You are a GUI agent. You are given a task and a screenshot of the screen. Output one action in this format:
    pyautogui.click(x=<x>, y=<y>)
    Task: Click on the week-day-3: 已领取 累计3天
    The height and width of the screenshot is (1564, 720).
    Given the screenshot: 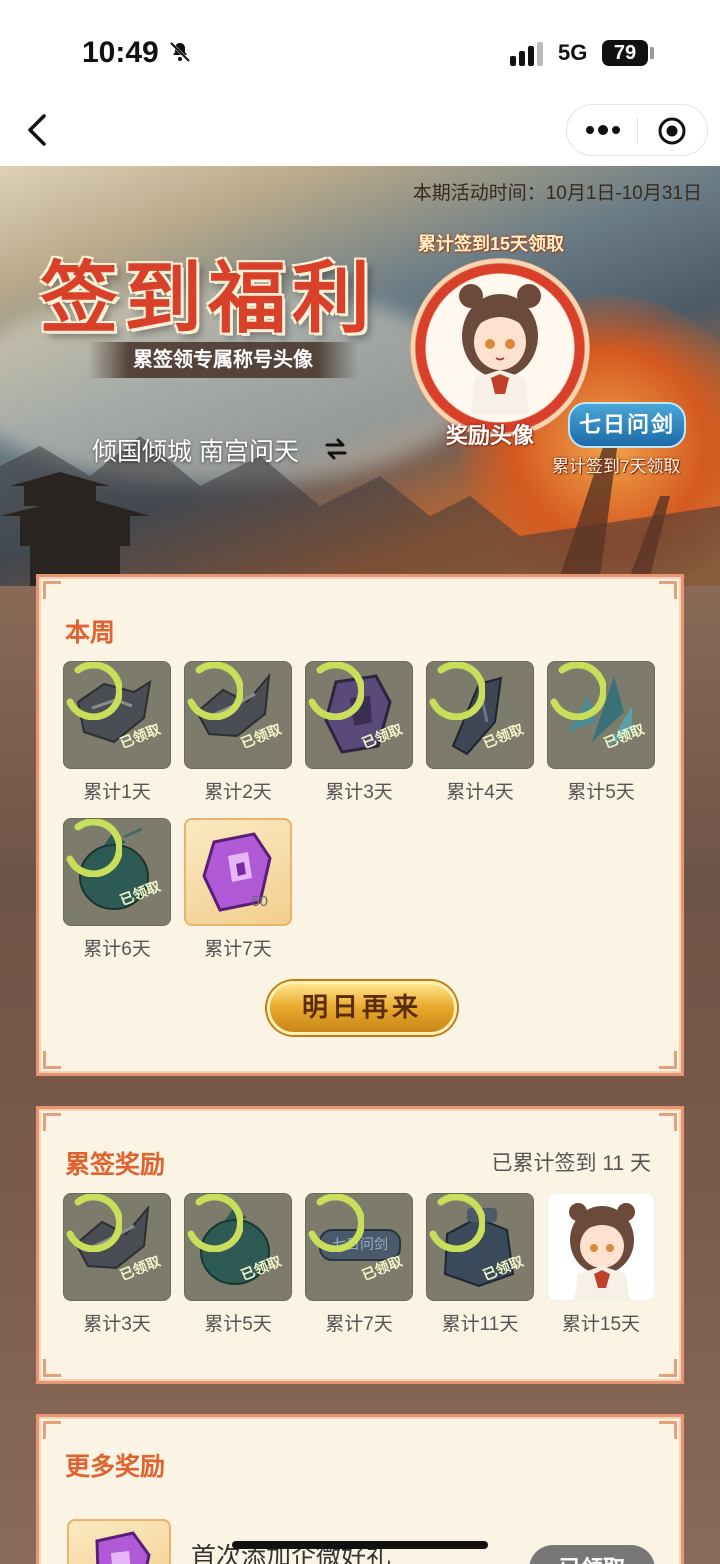 What is the action you would take?
    pyautogui.click(x=359, y=732)
    